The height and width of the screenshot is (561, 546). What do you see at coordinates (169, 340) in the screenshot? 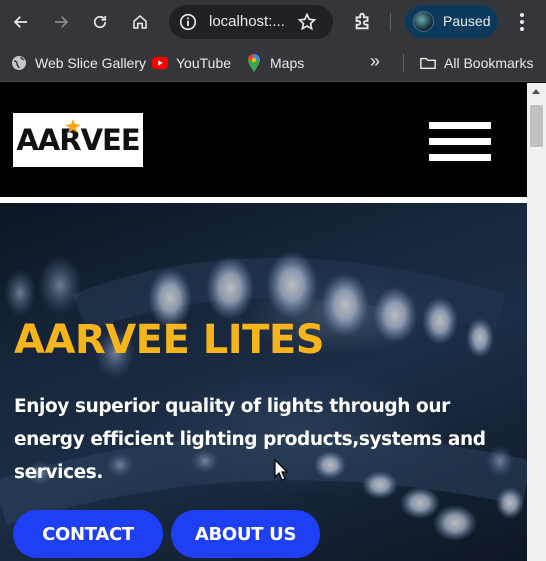
I see `hero-title: AARVEE LITES` at bounding box center [169, 340].